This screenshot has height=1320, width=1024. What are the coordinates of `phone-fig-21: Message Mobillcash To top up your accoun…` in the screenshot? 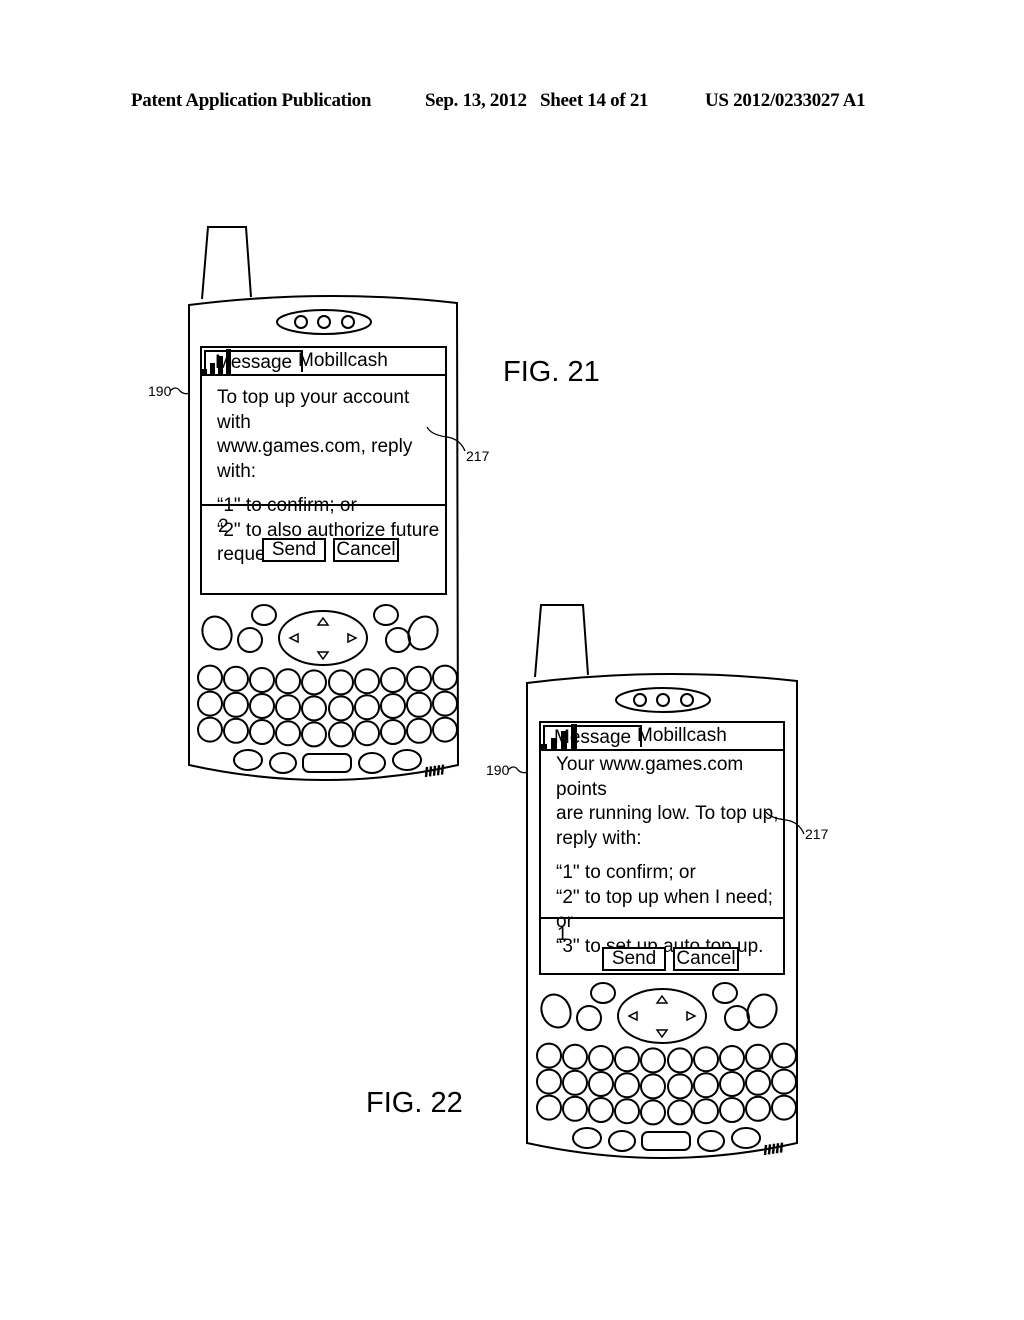 It's located at (325, 505).